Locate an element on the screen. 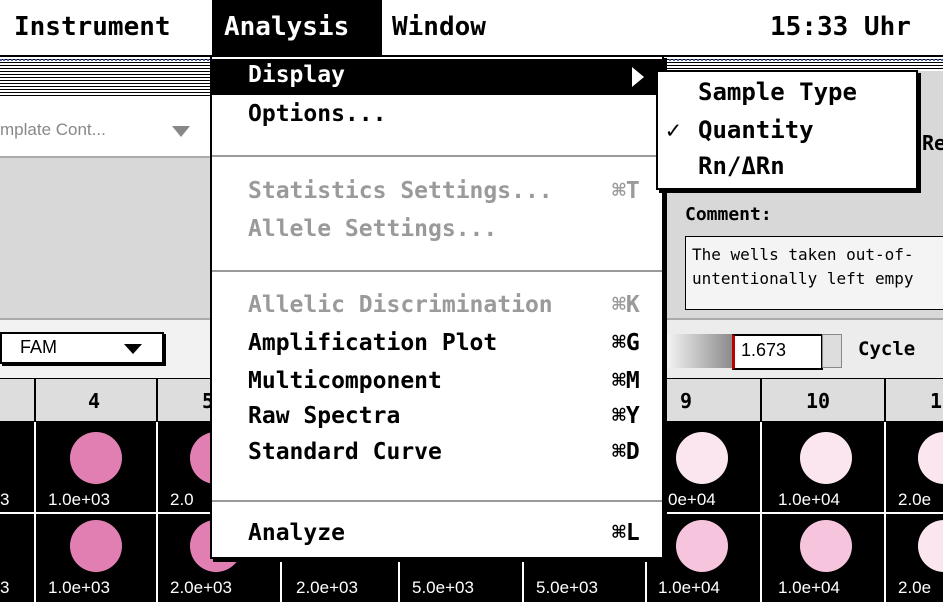  threshold-field: 1.673 is located at coordinates (777, 352).